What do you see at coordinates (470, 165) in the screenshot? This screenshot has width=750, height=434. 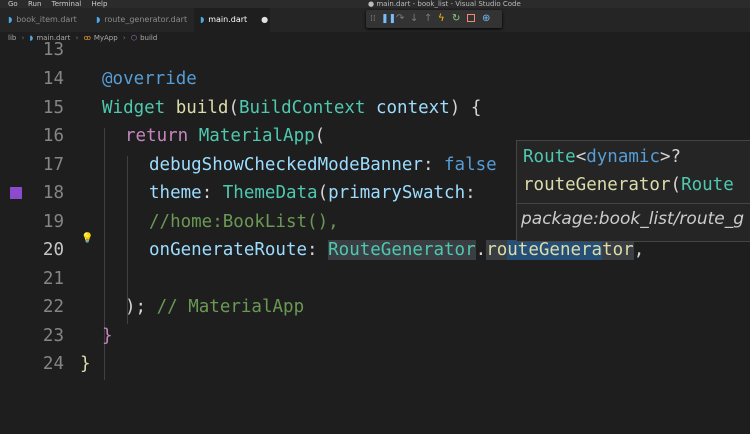 I see `bool-token: false` at bounding box center [470, 165].